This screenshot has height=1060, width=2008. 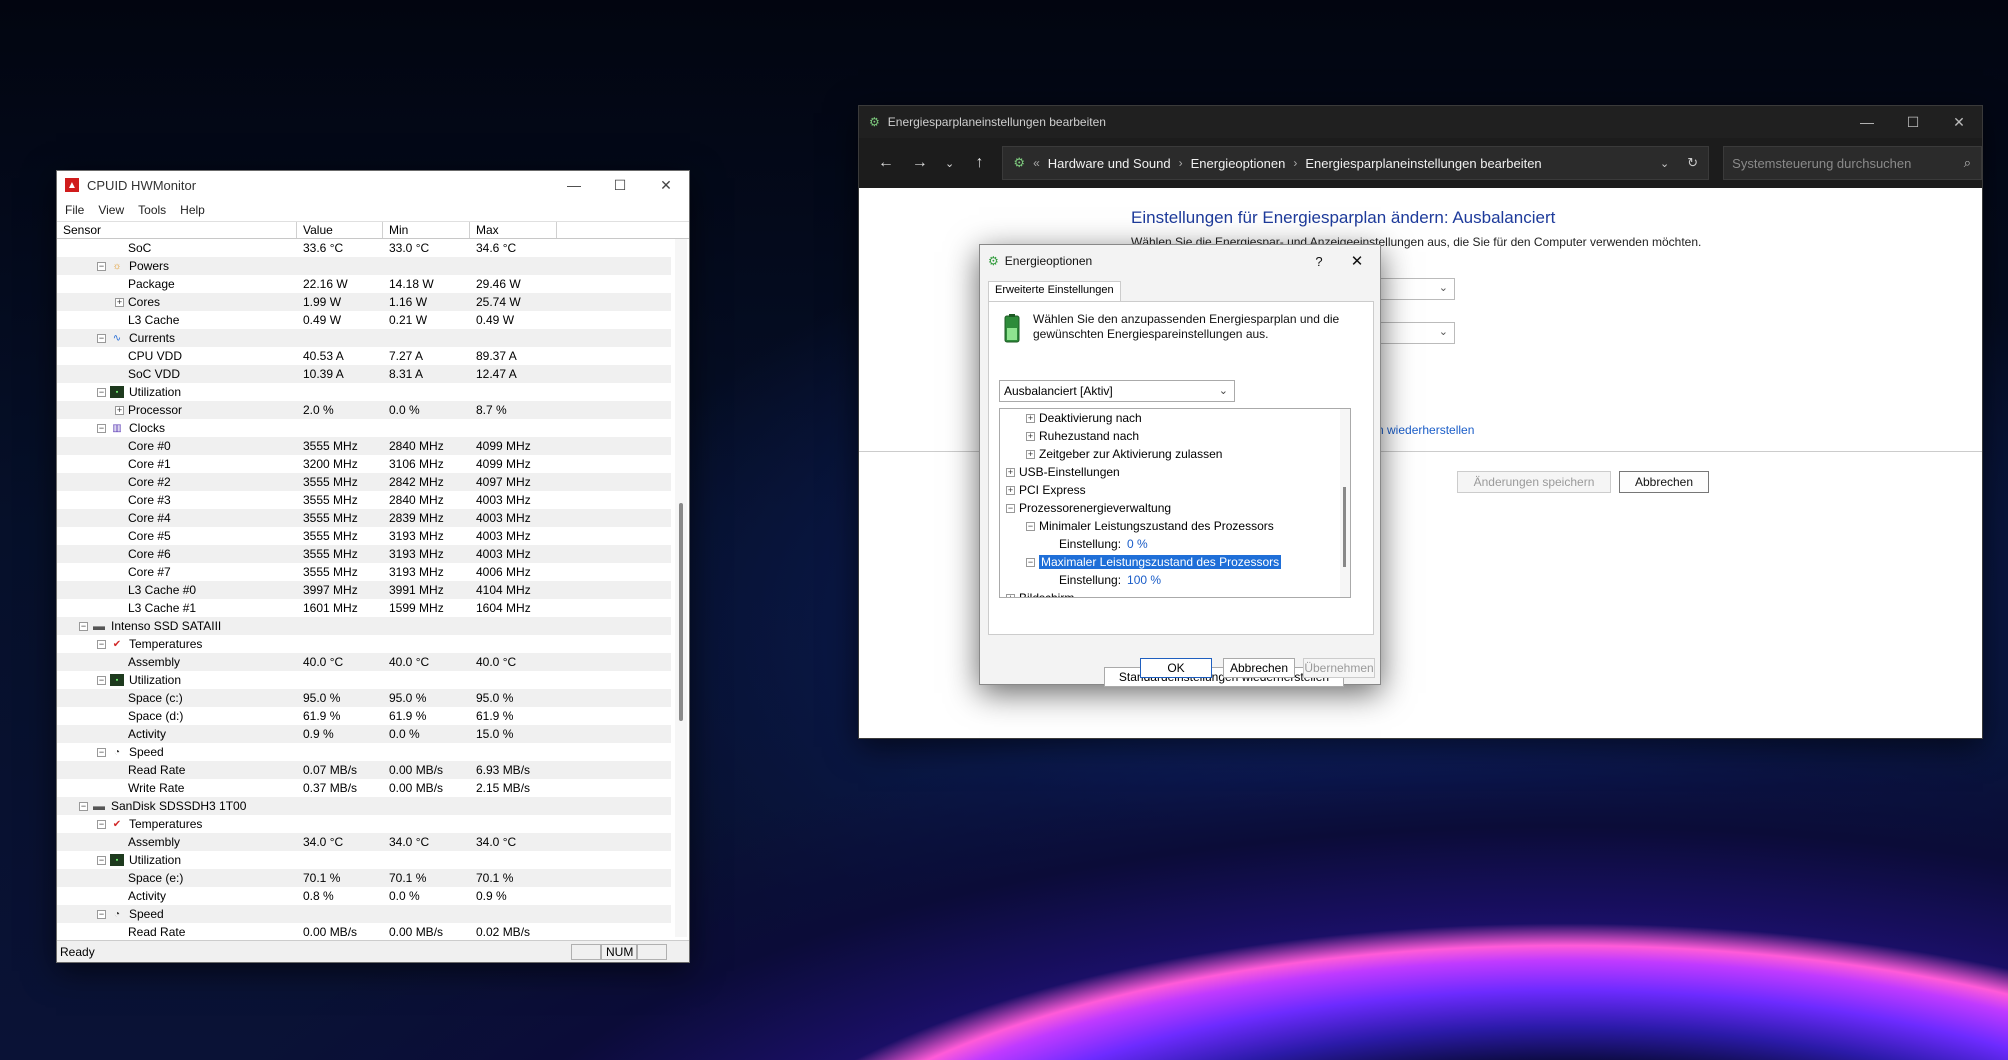 What do you see at coordinates (1175, 454) in the screenshot?
I see `tree-item: + Zeitgeber zur Aktivierung zulassen` at bounding box center [1175, 454].